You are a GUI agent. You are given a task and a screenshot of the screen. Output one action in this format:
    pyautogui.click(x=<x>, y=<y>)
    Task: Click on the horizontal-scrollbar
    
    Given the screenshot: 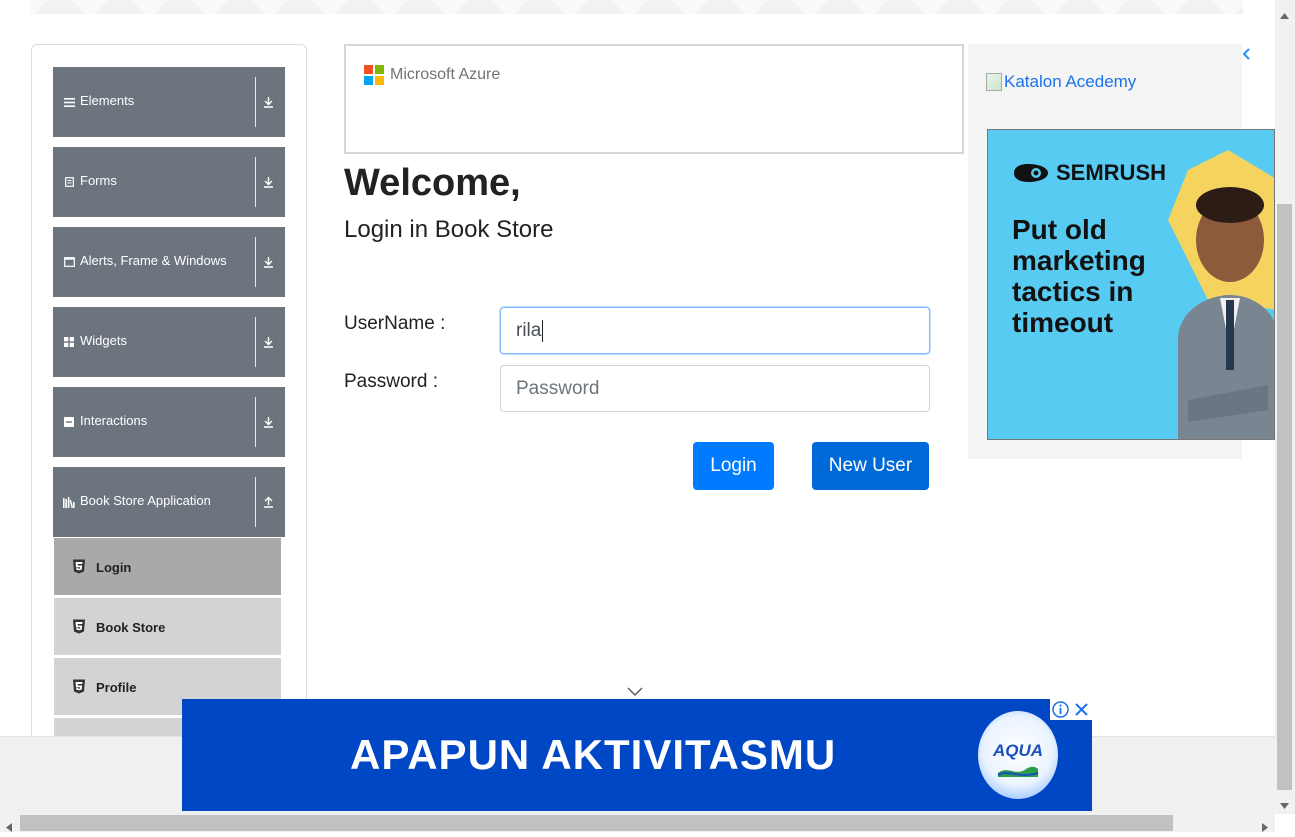 What is the action you would take?
    pyautogui.click(x=637, y=823)
    